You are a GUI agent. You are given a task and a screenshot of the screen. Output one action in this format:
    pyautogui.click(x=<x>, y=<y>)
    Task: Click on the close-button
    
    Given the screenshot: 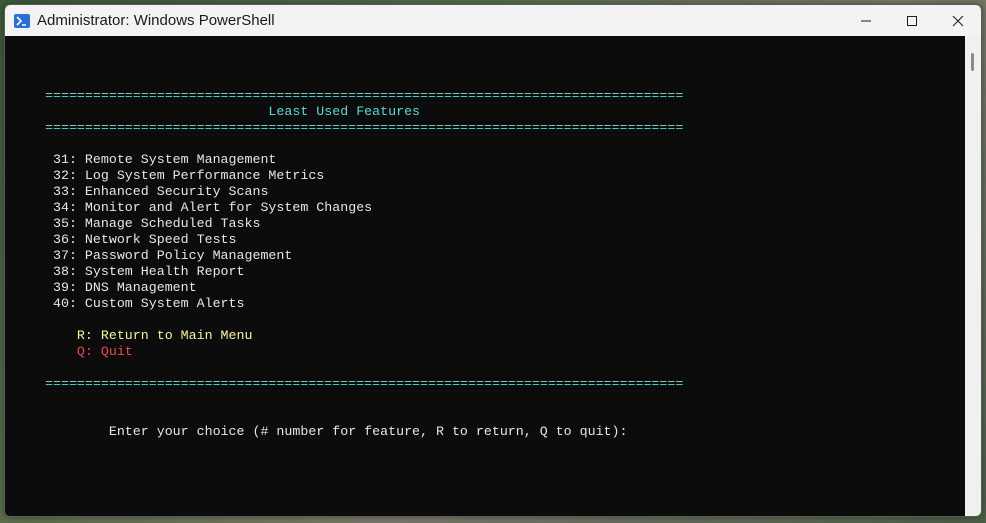 What is the action you would take?
    pyautogui.click(x=958, y=20)
    